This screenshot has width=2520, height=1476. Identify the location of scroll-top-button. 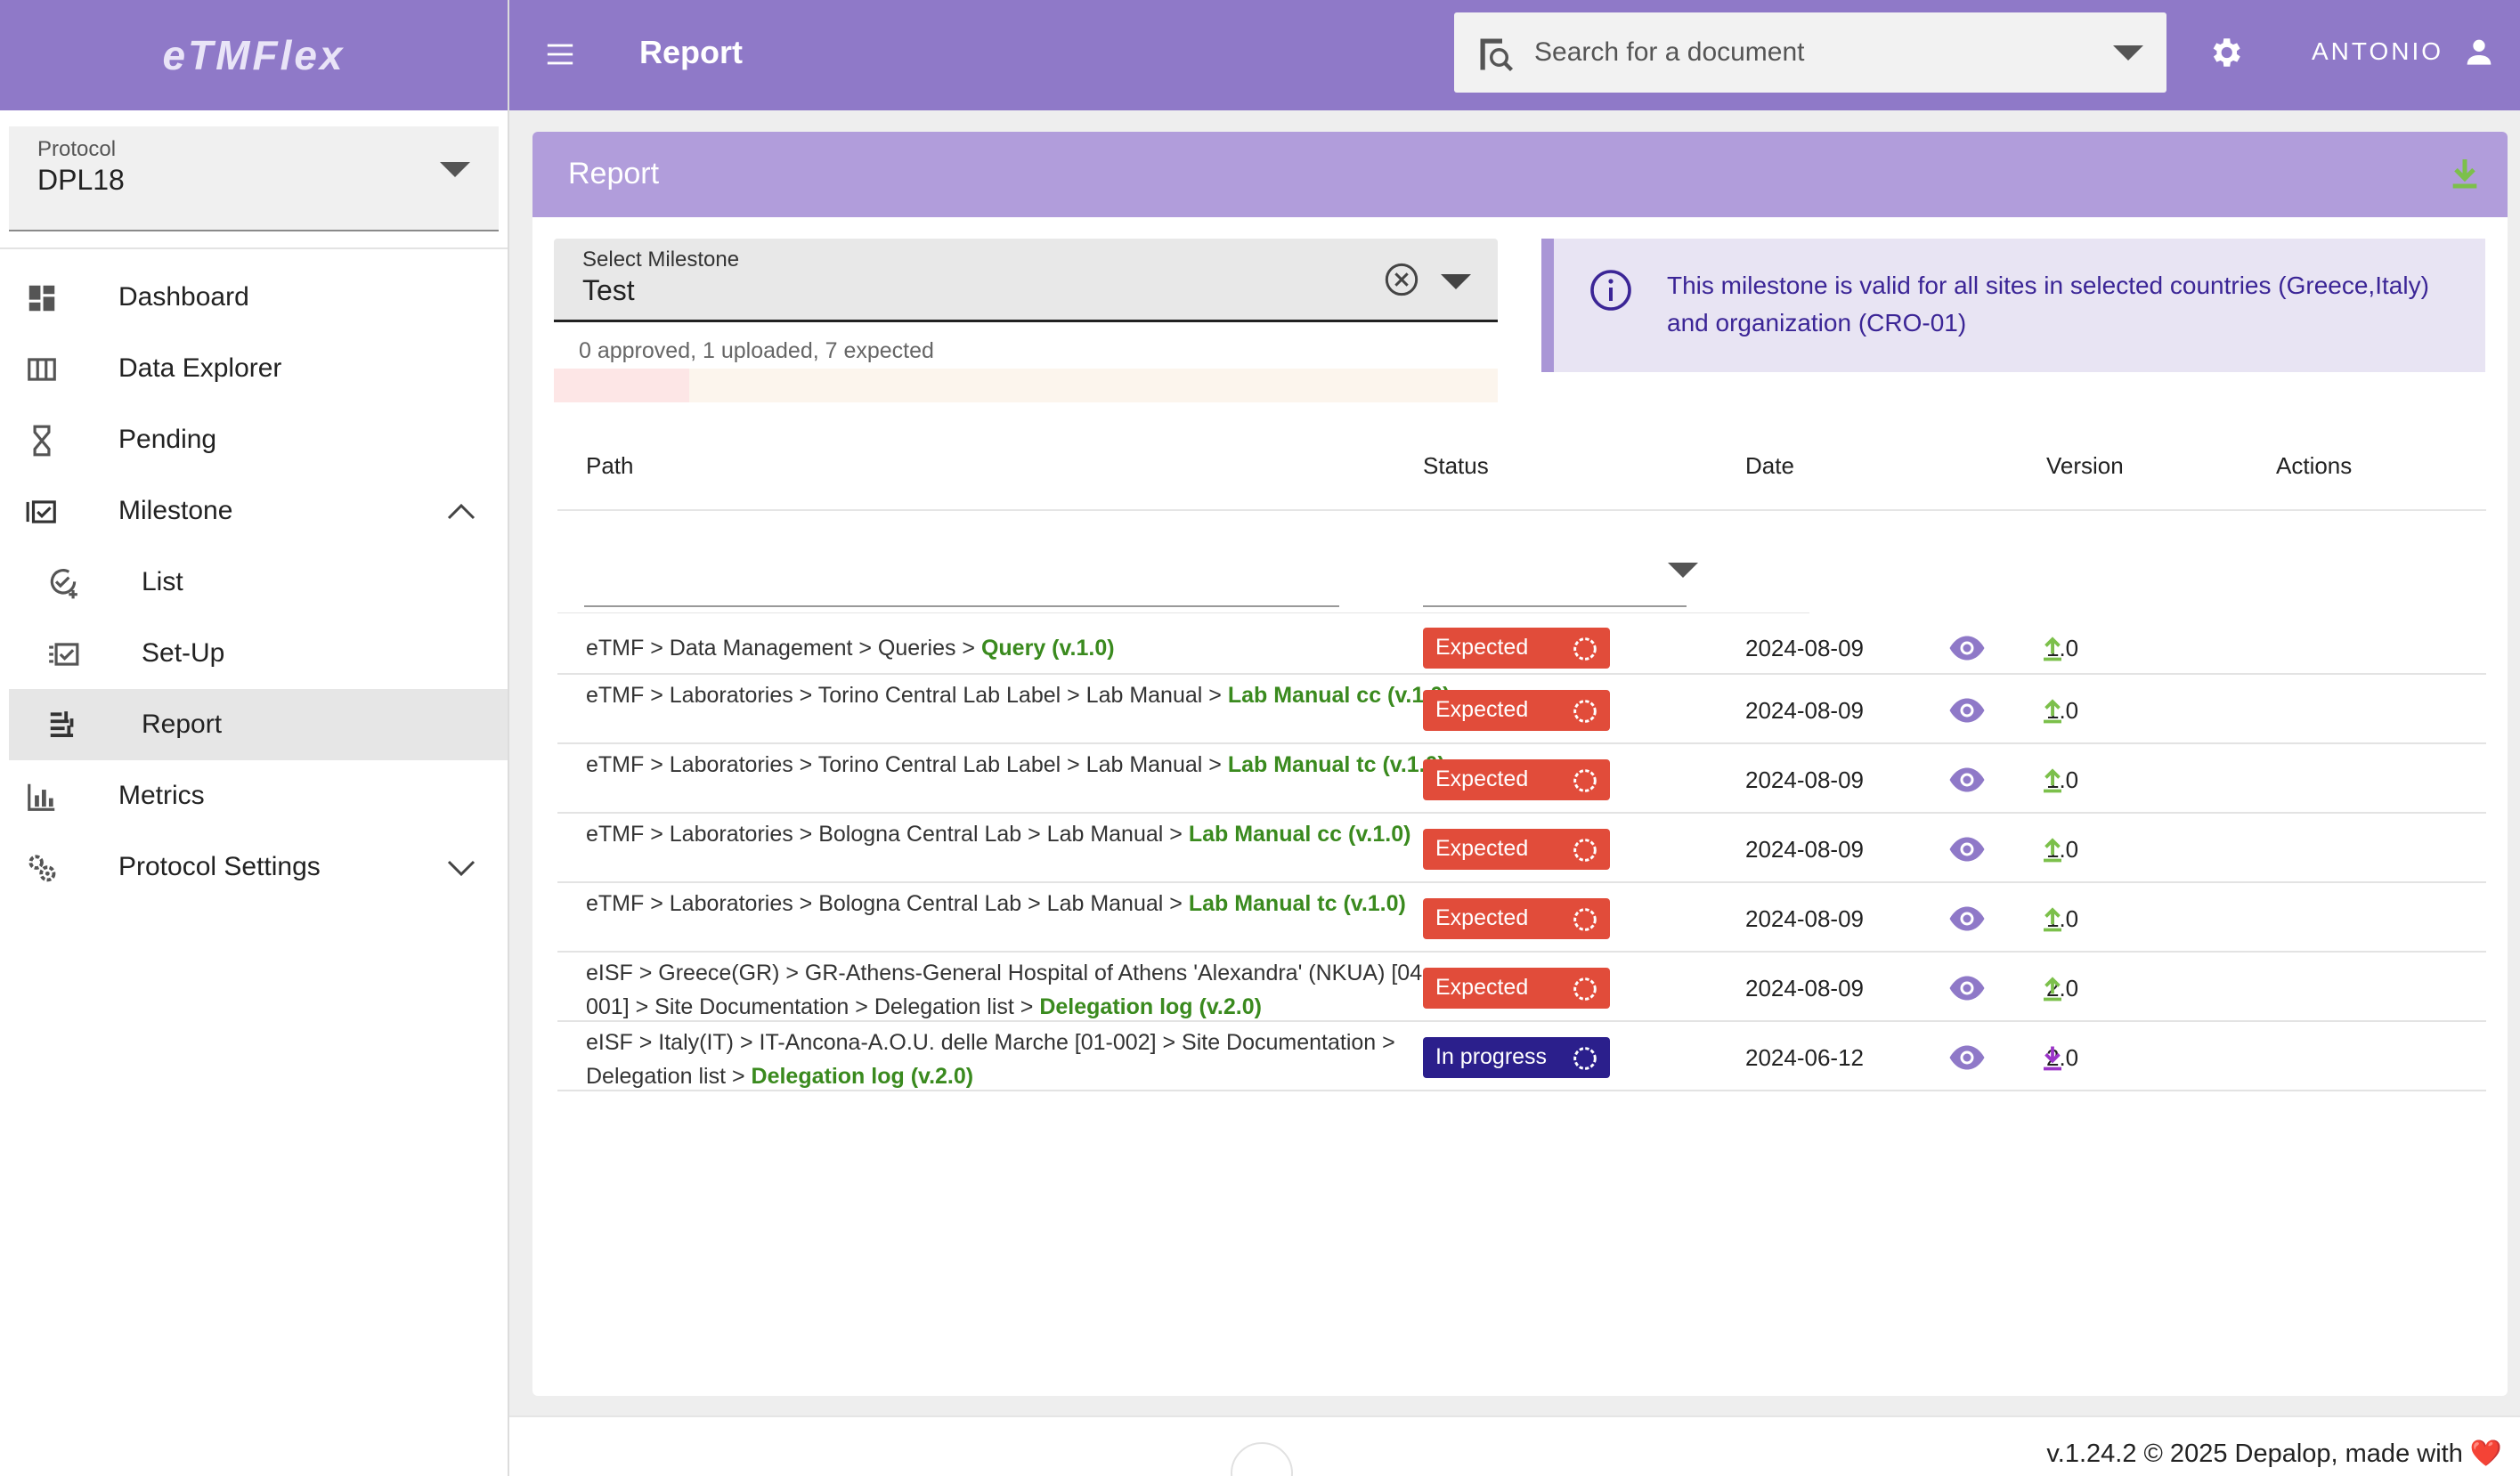
(1262, 1459).